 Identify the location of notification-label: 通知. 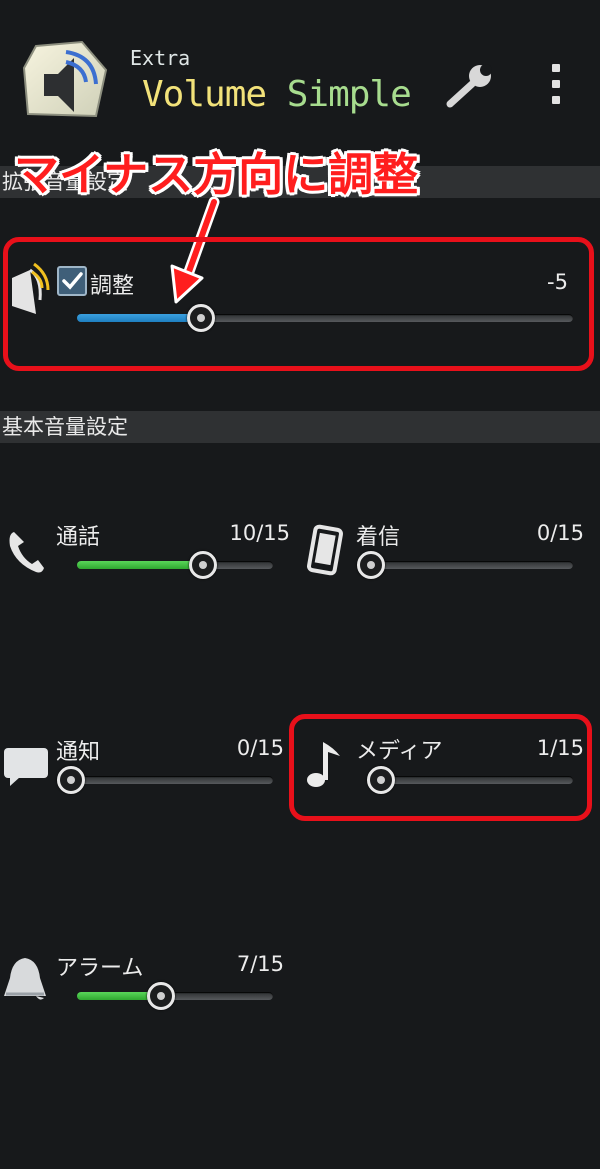
(78, 752).